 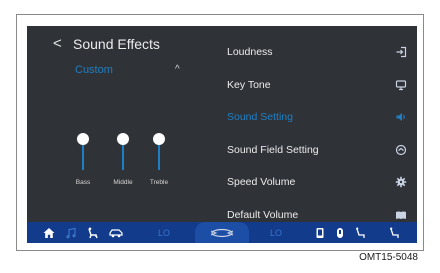 I want to click on car-button, so click(x=116, y=232).